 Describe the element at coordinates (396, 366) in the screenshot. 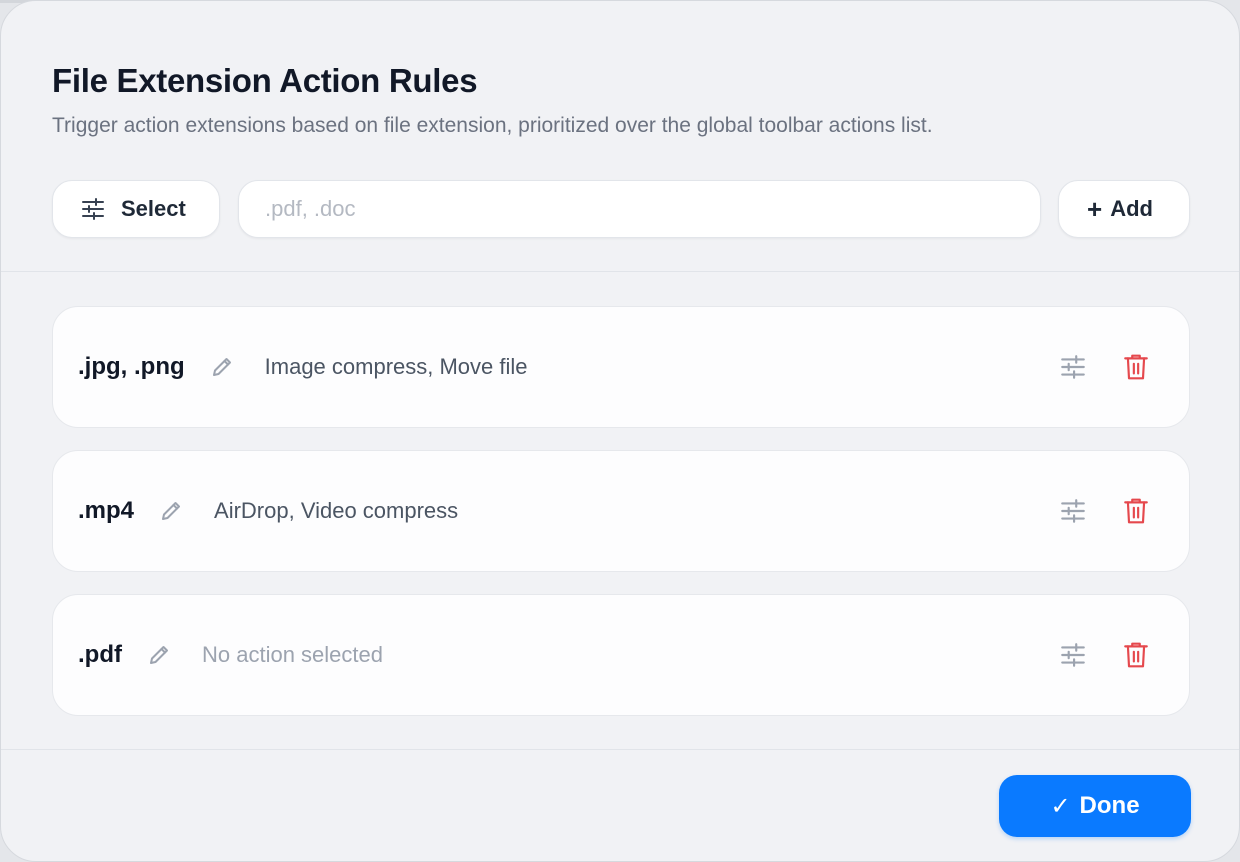

I see `rule-actions: Image compress, Move file` at that location.